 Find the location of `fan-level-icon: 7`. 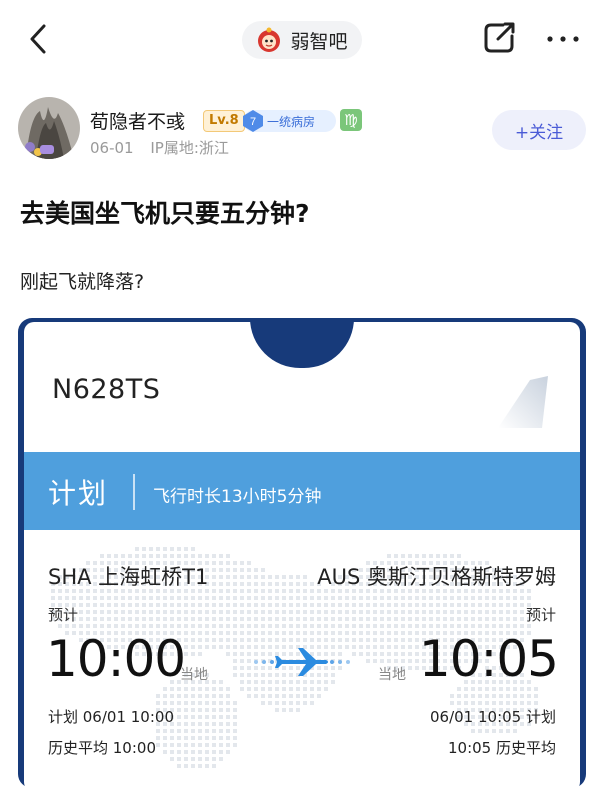

fan-level-icon: 7 is located at coordinates (253, 121).